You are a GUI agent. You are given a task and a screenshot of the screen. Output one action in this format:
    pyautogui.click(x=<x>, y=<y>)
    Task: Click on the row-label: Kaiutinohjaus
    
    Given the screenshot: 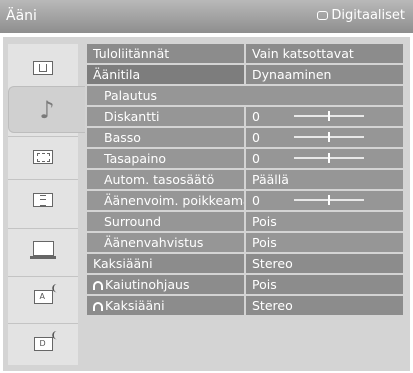 What is the action you would take?
    pyautogui.click(x=165, y=284)
    